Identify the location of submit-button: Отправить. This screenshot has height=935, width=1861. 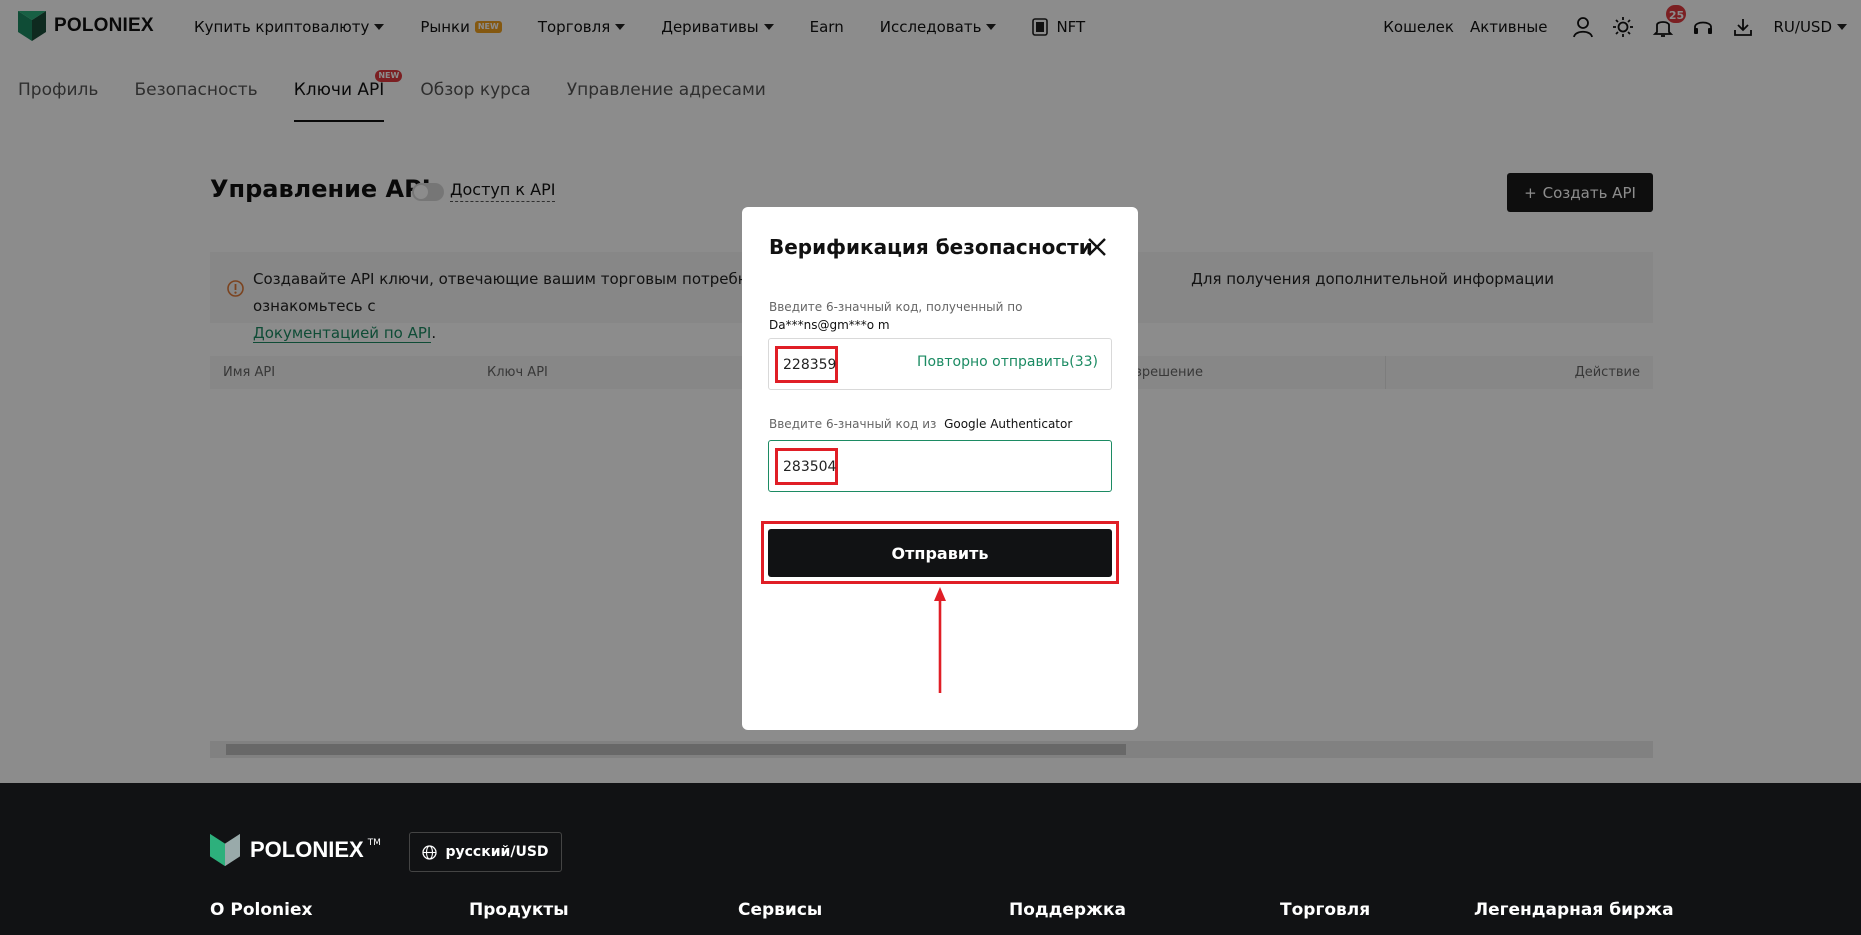
(940, 553).